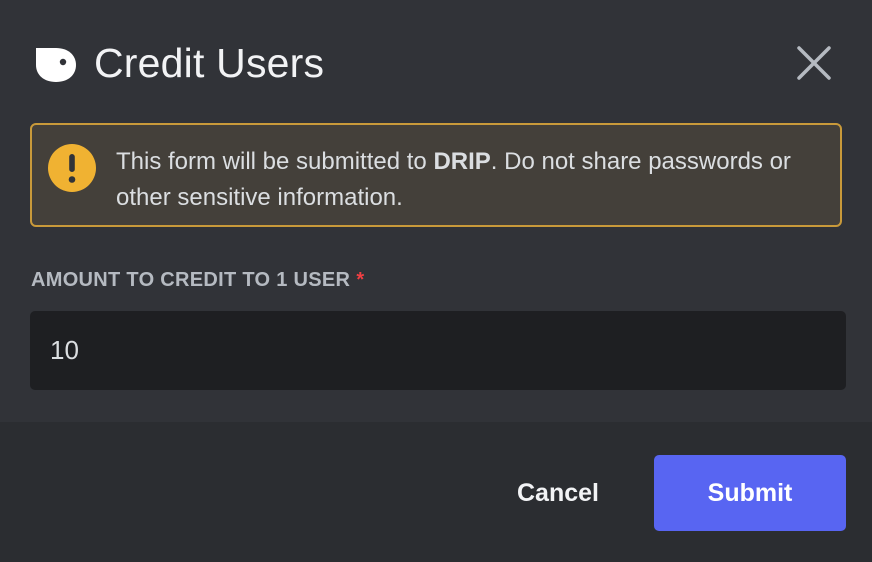 This screenshot has height=562, width=872. Describe the element at coordinates (438, 350) in the screenshot. I see `amount-input` at that location.